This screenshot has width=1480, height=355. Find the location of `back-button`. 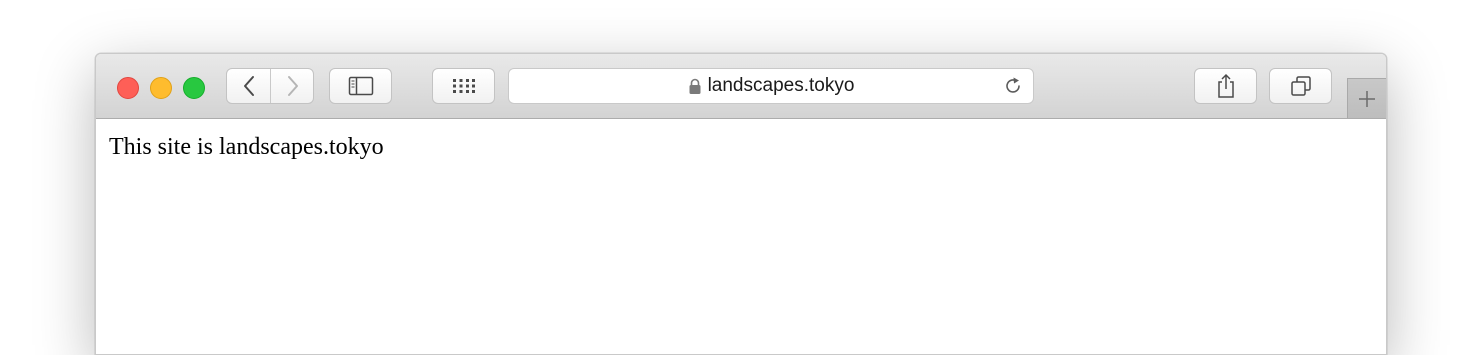

back-button is located at coordinates (249, 86).